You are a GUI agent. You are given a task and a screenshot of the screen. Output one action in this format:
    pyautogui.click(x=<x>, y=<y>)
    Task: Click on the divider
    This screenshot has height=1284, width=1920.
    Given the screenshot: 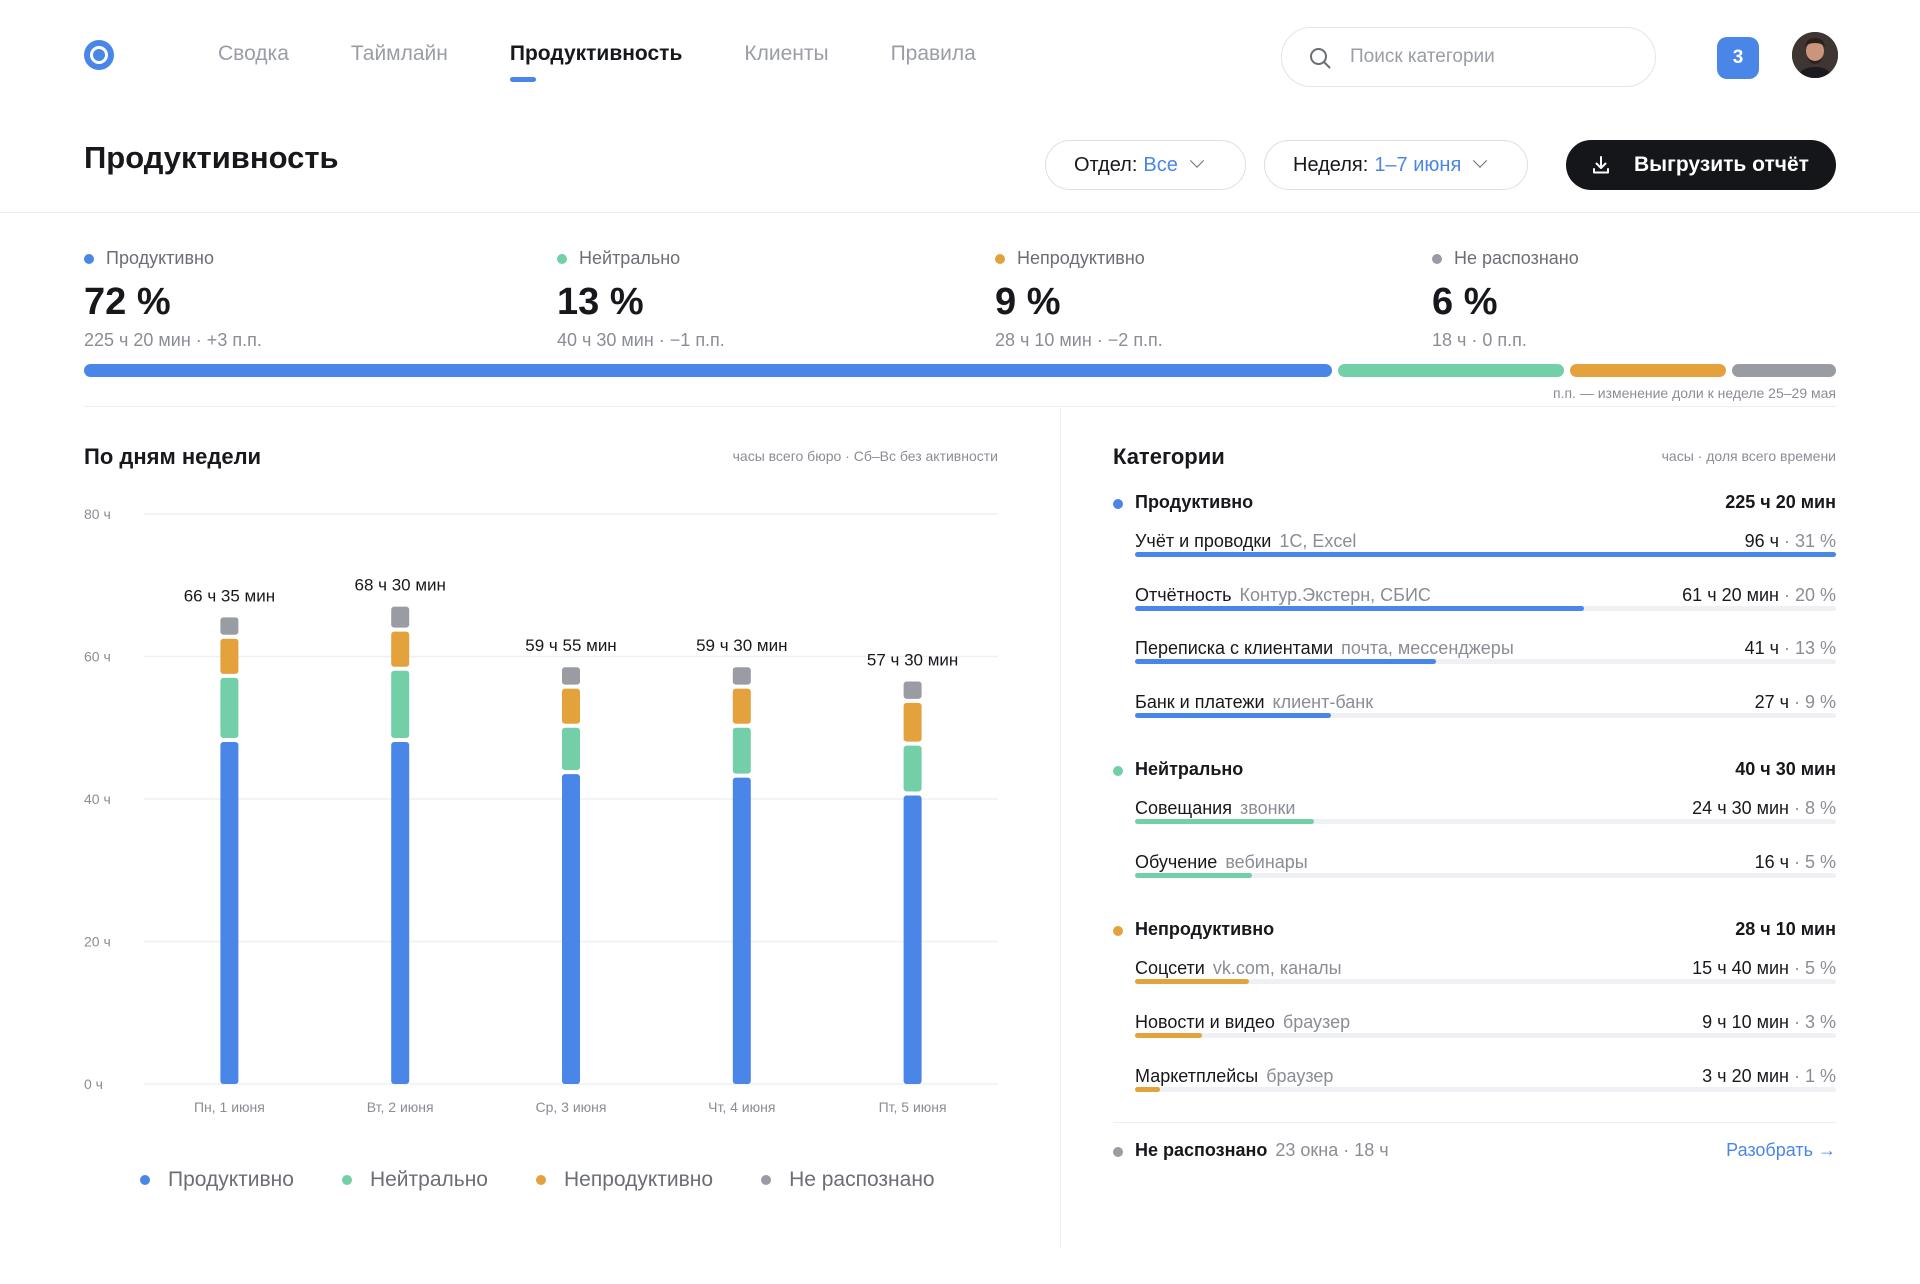 What is the action you would take?
    pyautogui.click(x=960, y=212)
    